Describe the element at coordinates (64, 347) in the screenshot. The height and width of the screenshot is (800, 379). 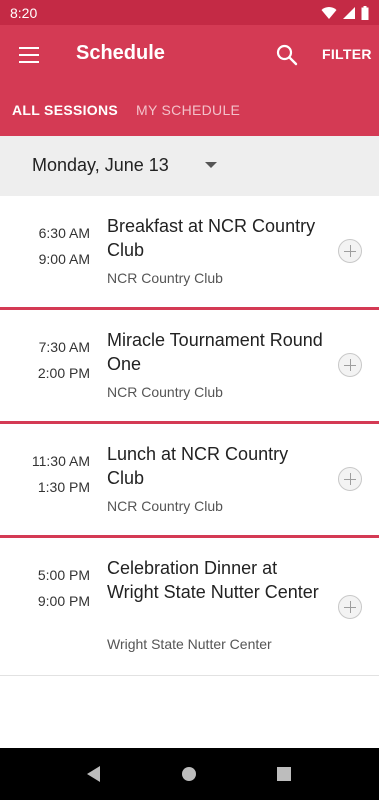
I see `session-start-time: 7:30 AM` at that location.